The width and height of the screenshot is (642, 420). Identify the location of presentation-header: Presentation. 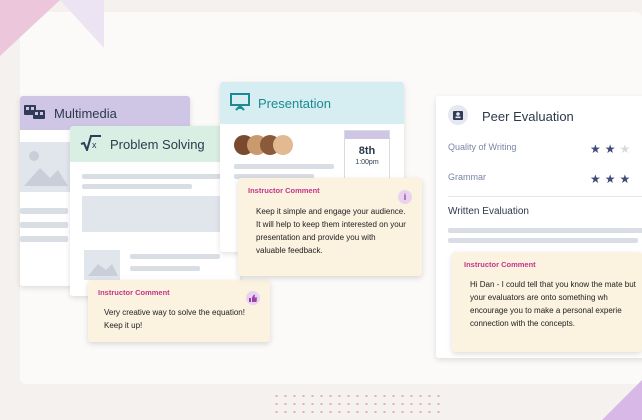
(312, 103).